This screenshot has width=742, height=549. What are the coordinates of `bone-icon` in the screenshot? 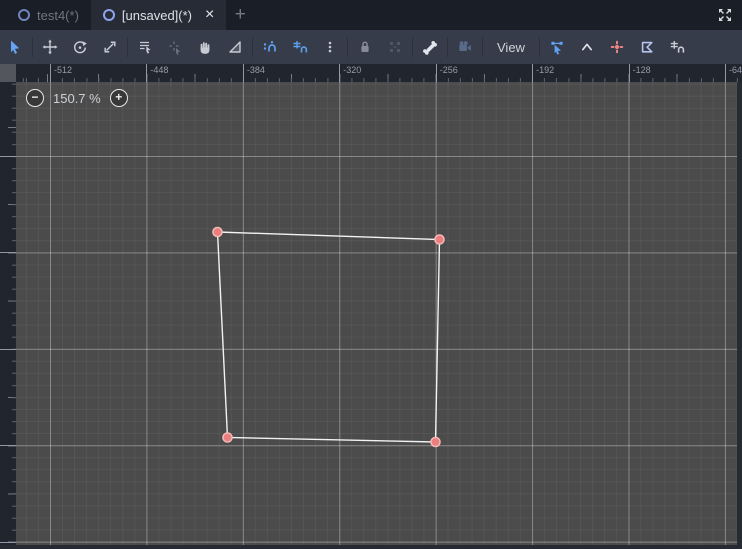 It's located at (430, 48).